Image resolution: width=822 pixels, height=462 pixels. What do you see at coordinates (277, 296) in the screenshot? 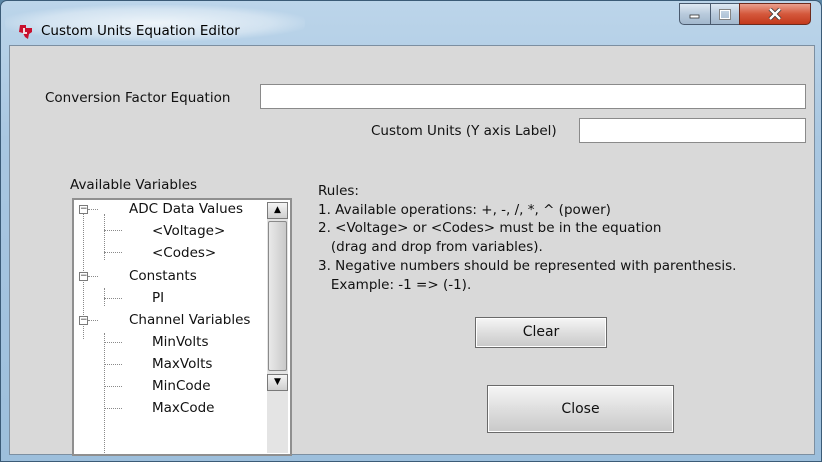
I see `scroll-thumb` at bounding box center [277, 296].